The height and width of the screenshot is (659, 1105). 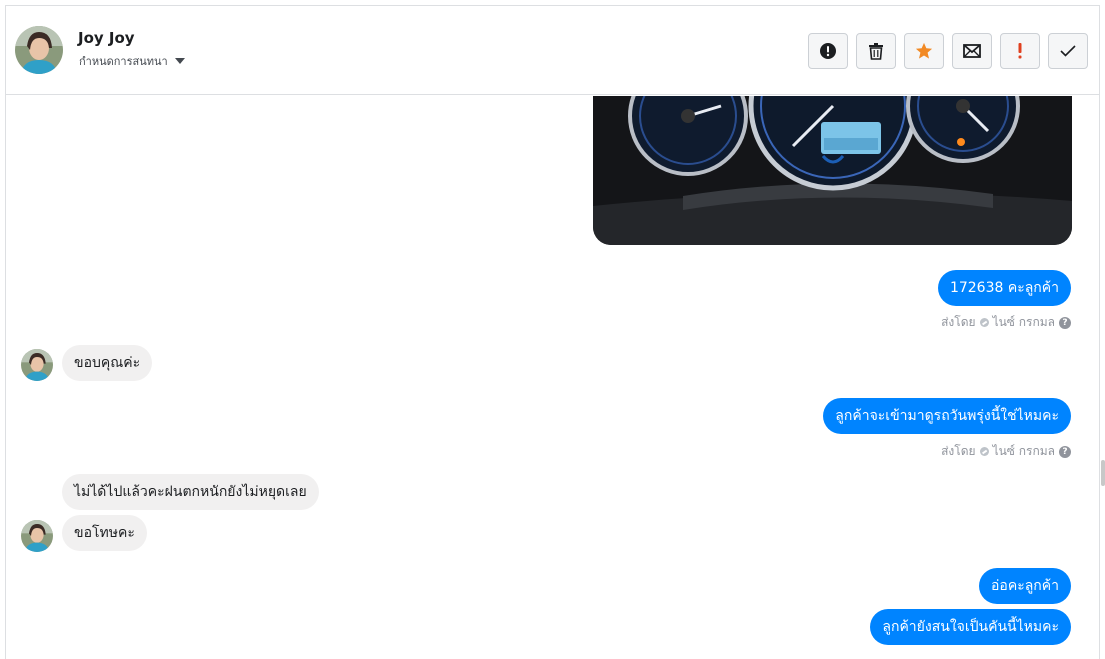 I want to click on message-bubble-outgoing: 172638 คะลูกค้า, so click(x=1004, y=288).